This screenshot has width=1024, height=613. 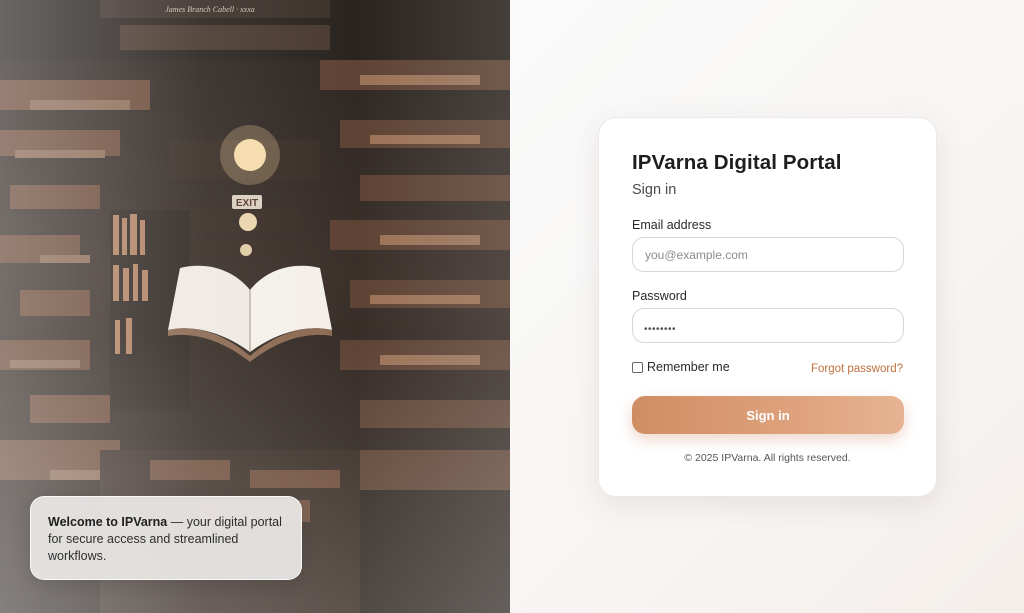 What do you see at coordinates (637, 367) in the screenshot?
I see `remember-checkbox` at bounding box center [637, 367].